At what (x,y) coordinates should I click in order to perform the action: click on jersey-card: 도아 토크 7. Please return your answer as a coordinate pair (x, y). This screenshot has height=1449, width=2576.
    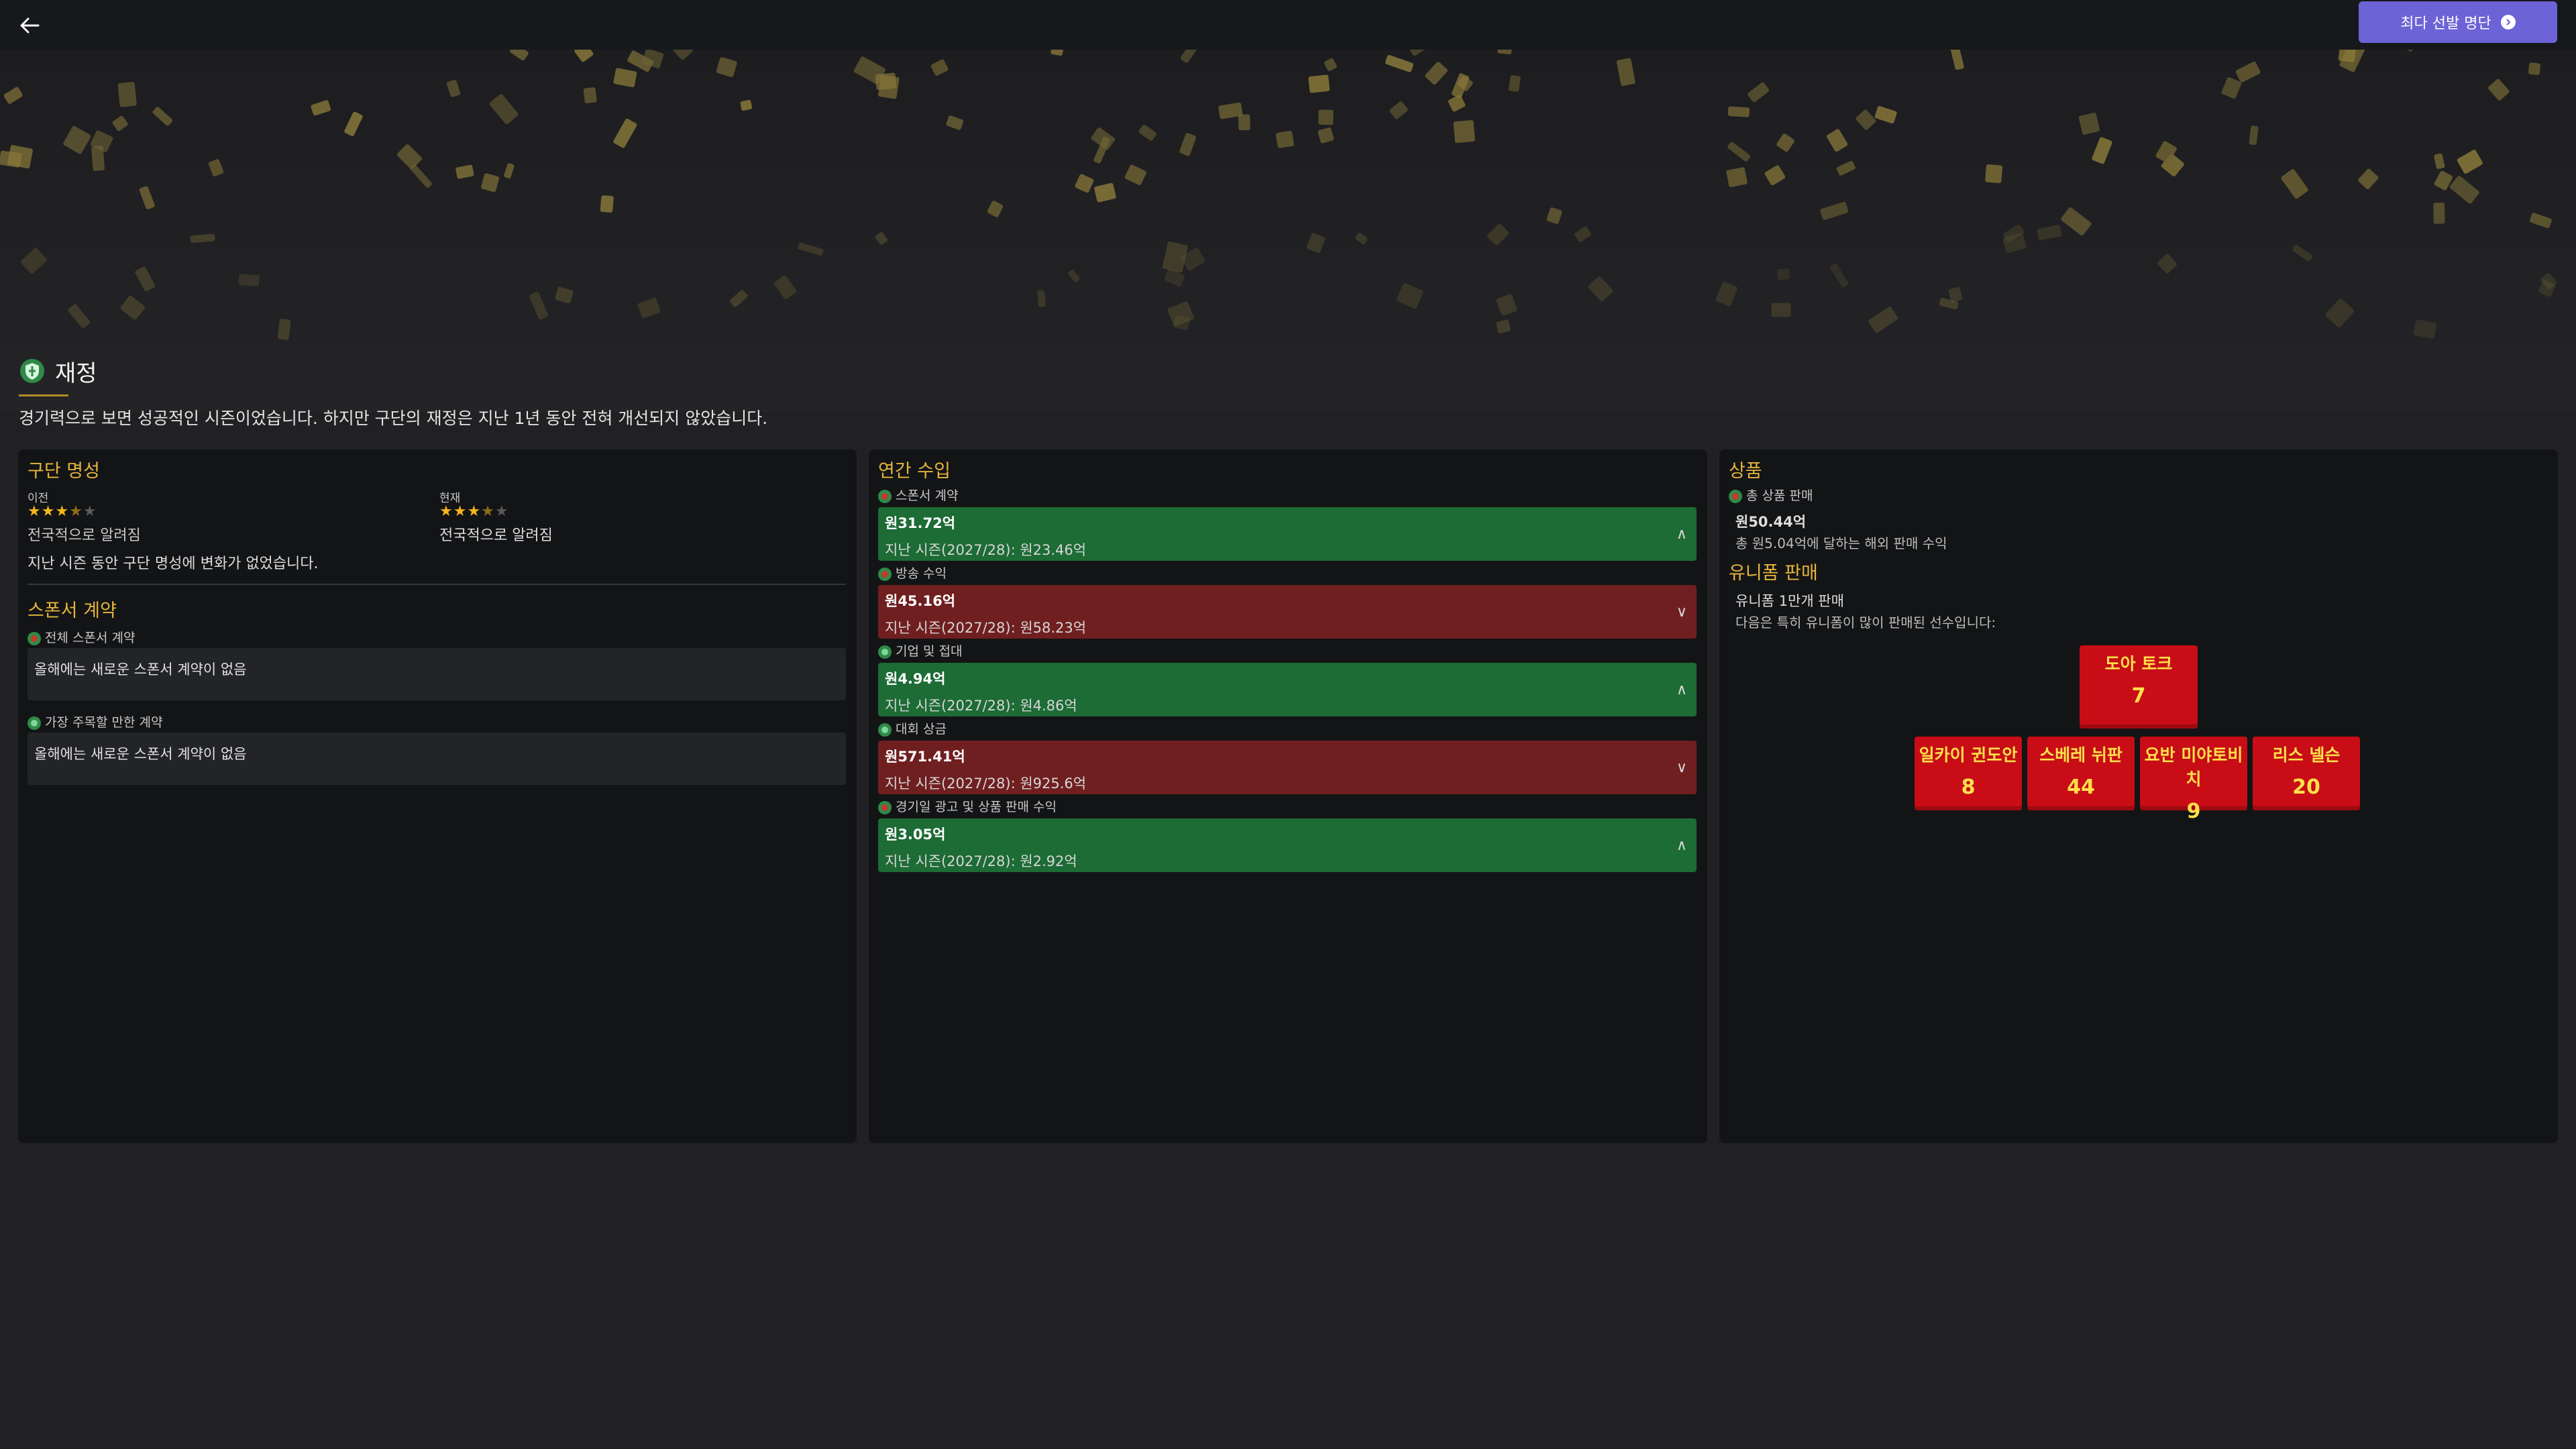
    Looking at the image, I should click on (2139, 687).